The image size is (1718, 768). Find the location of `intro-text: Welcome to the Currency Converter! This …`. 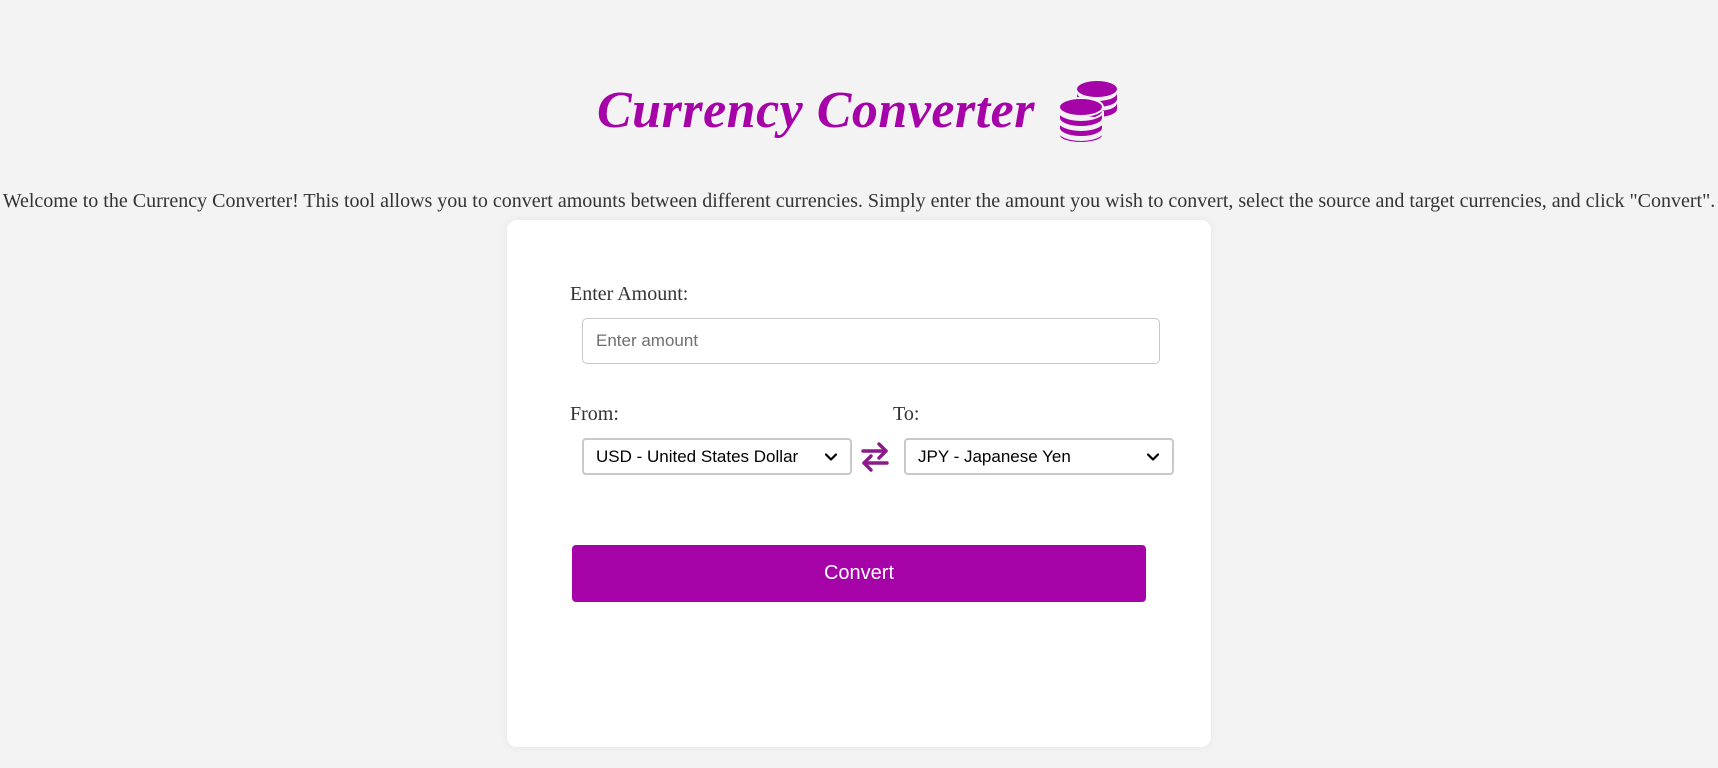

intro-text: Welcome to the Currency Converter! This … is located at coordinates (859, 201).